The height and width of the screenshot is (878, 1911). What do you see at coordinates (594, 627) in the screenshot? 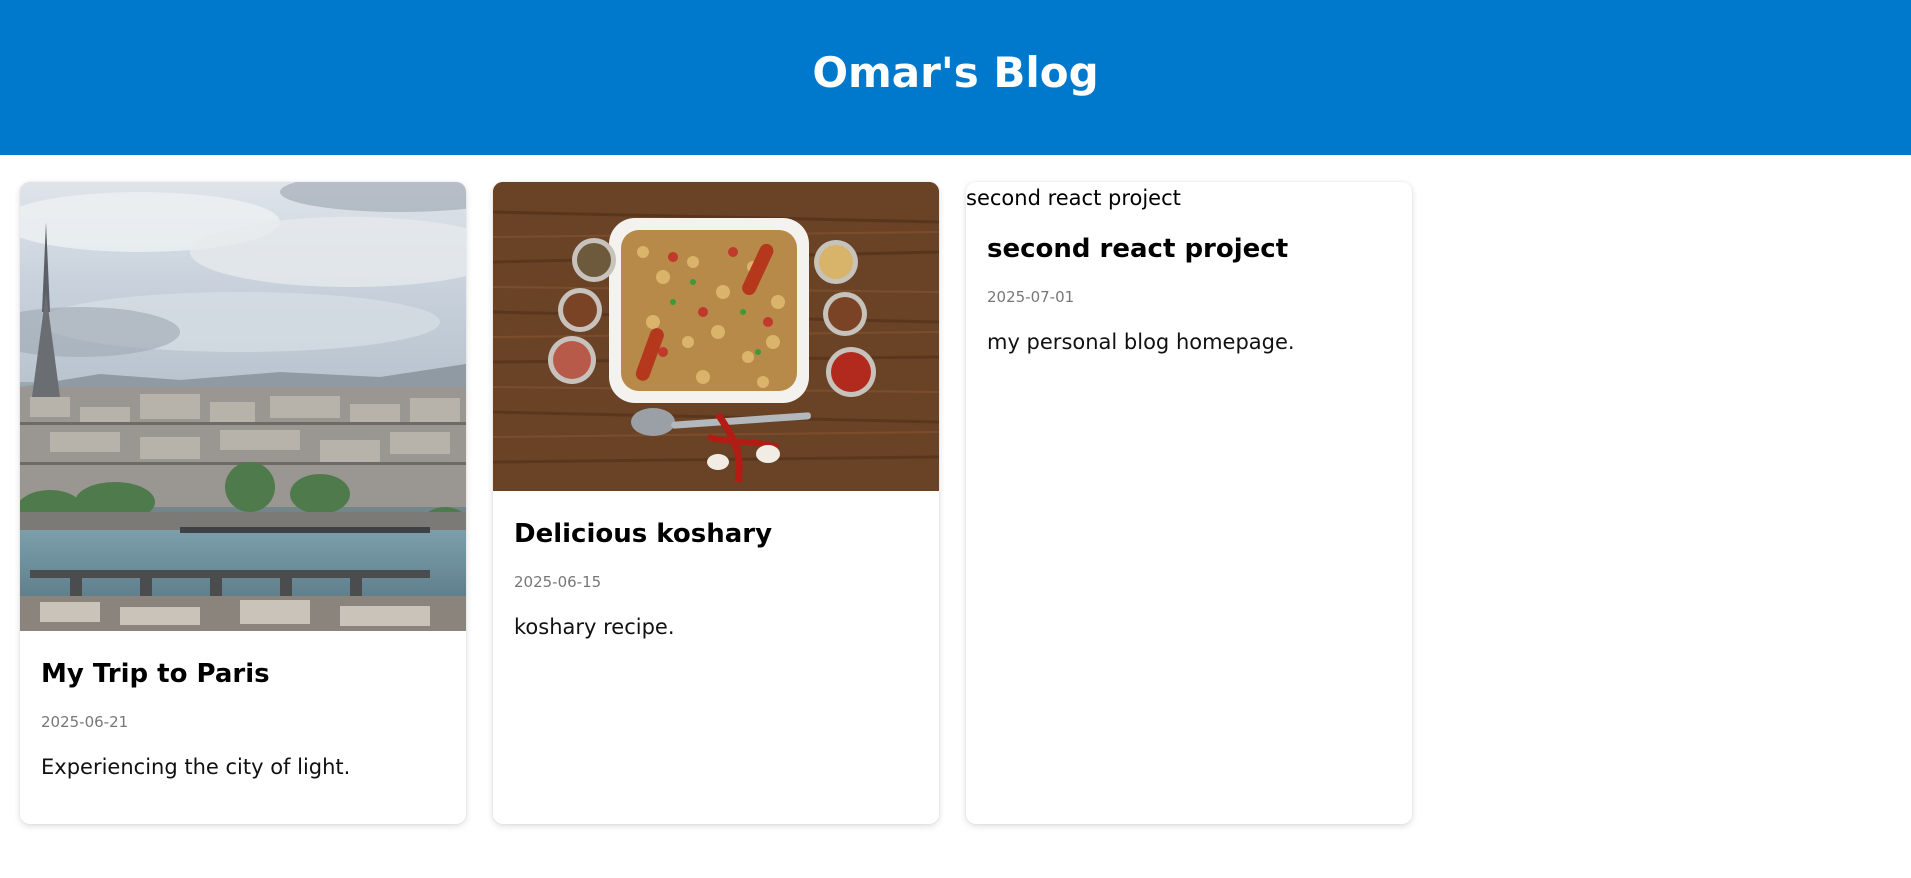
I see `post-description: koshary recipe.` at bounding box center [594, 627].